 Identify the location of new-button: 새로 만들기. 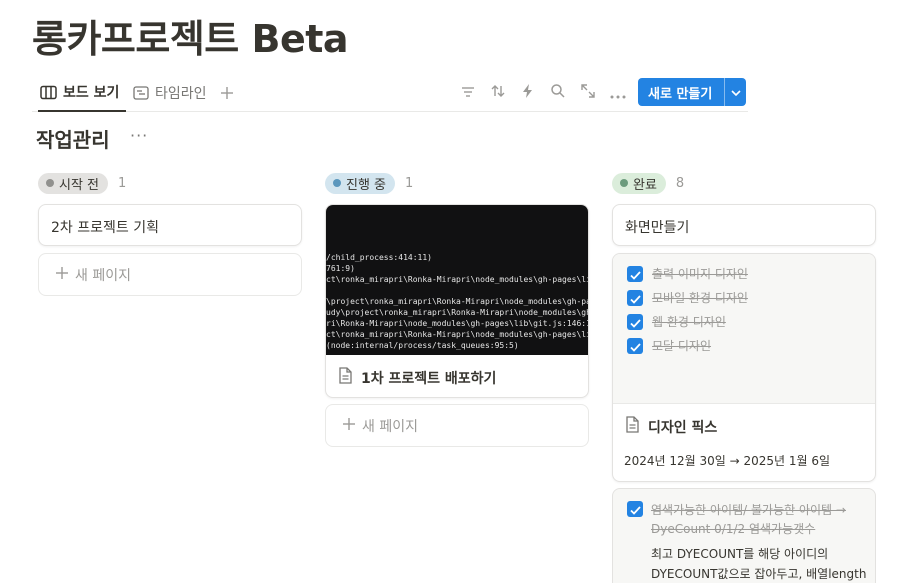
(692, 92).